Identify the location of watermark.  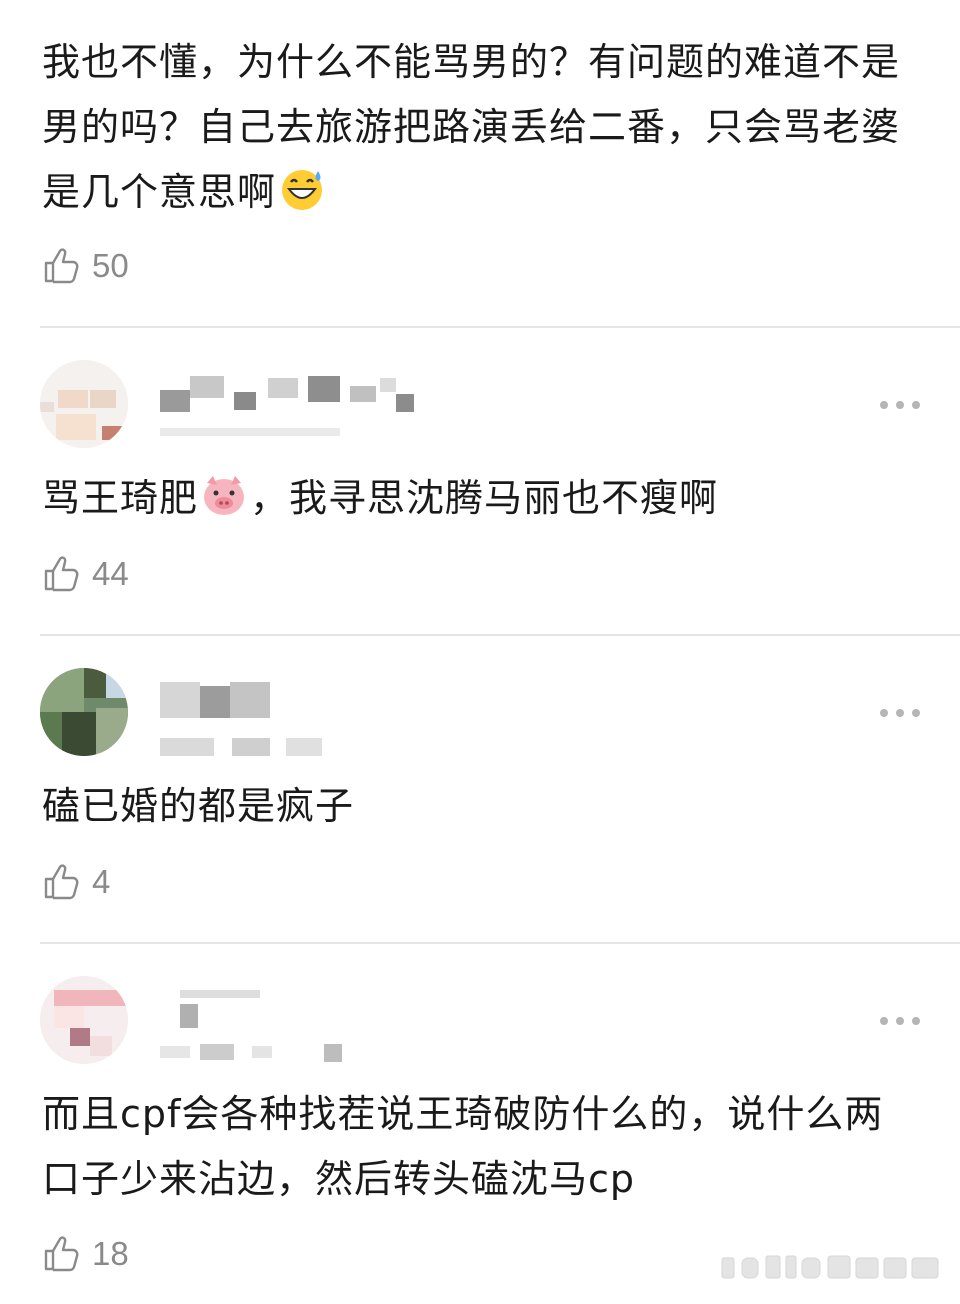
(830, 1267).